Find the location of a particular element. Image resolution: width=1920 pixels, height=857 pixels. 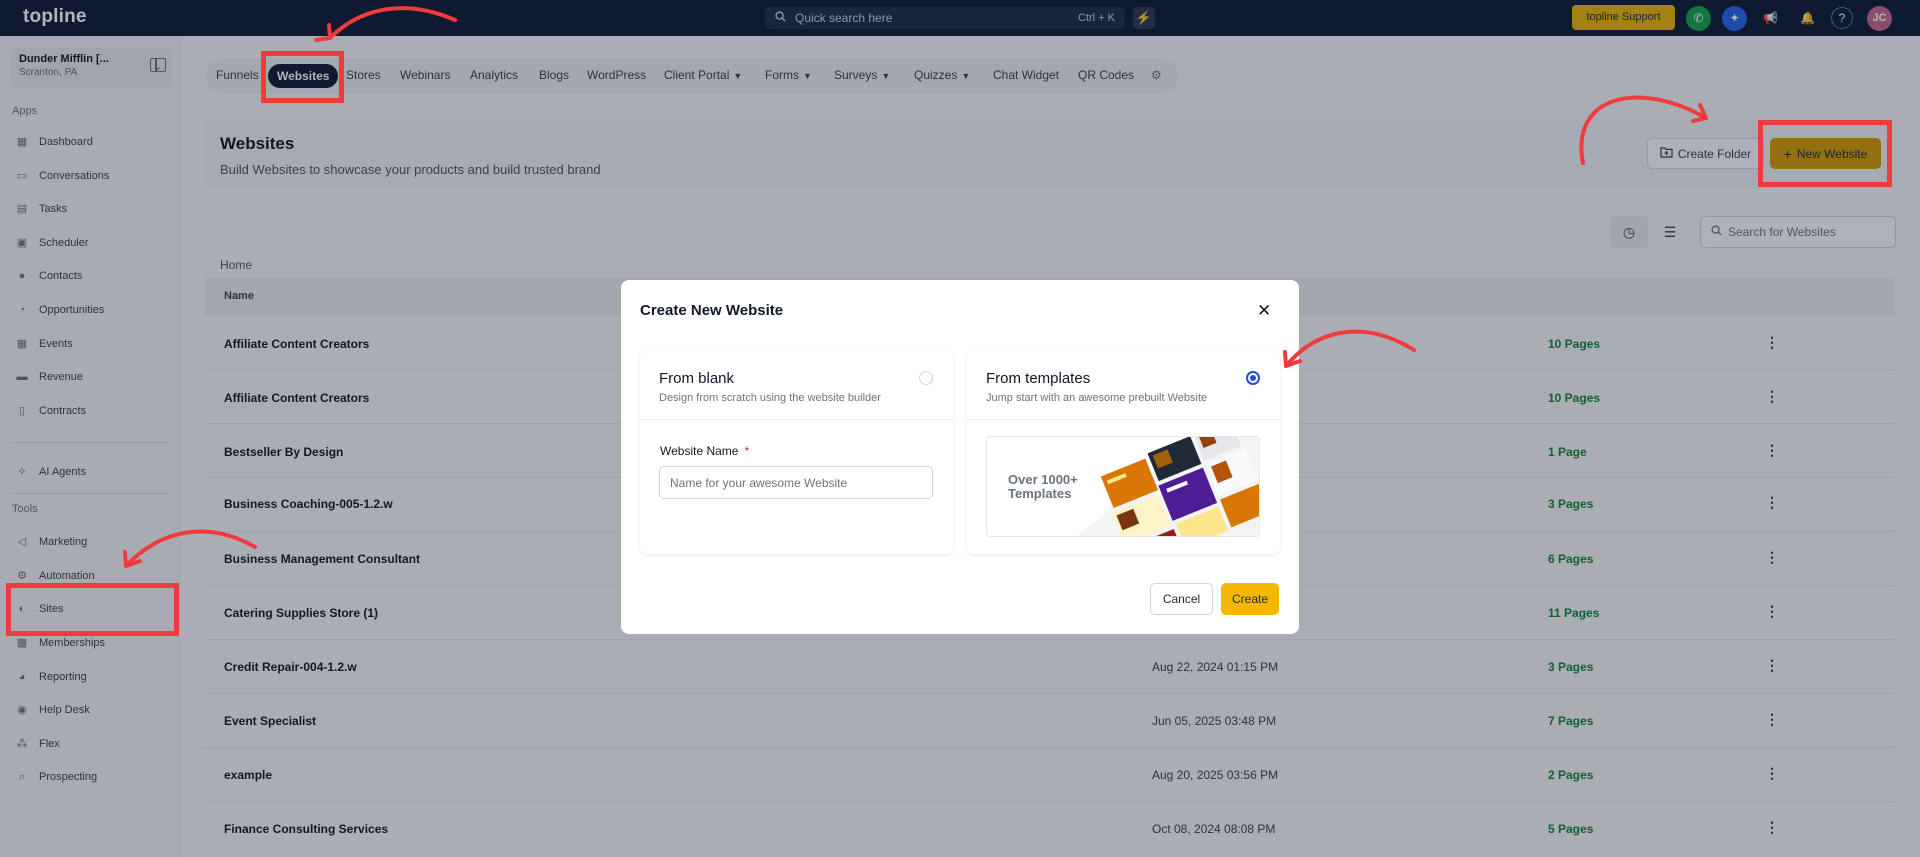

cancel-button: Cancel is located at coordinates (1181, 599).